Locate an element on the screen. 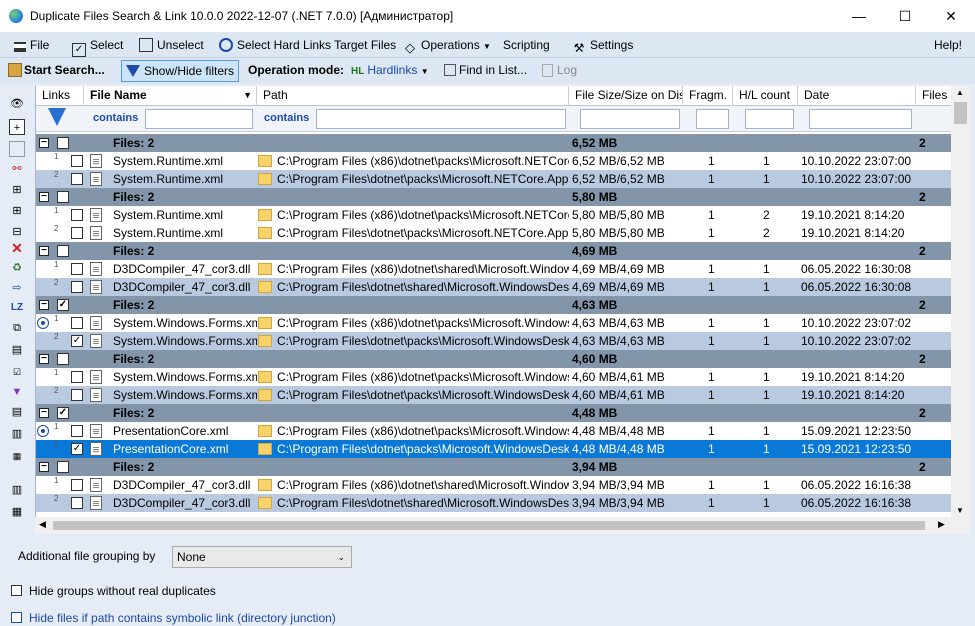  menu-scripting: Scripting is located at coordinates (526, 45).